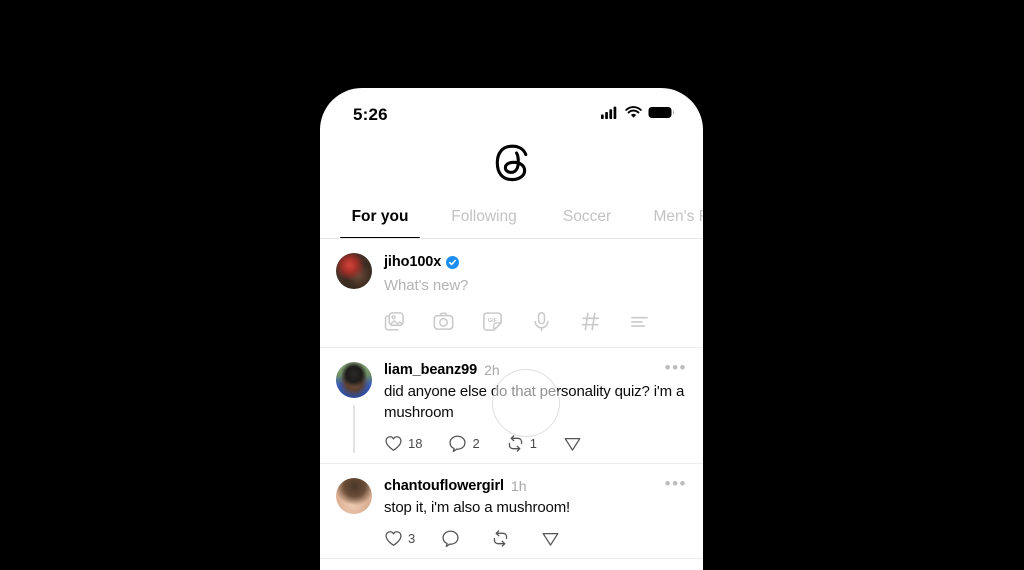 The height and width of the screenshot is (570, 1024). I want to click on like-count: 3, so click(412, 538).